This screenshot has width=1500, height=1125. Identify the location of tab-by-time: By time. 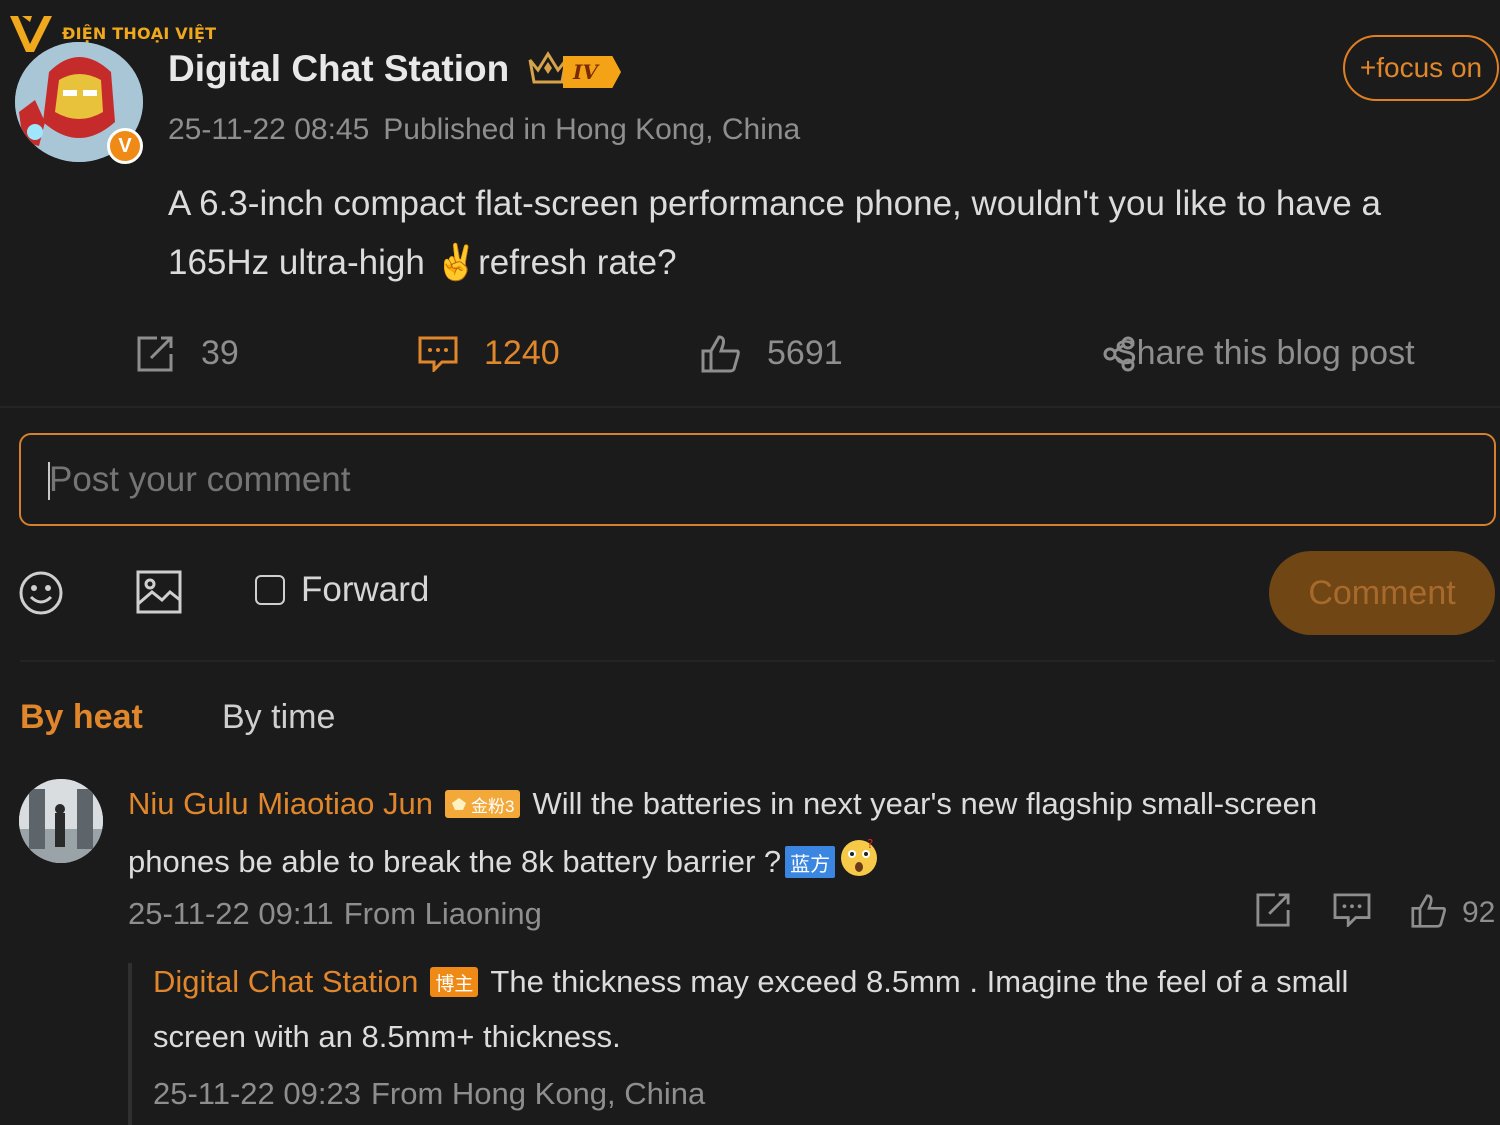
(278, 717).